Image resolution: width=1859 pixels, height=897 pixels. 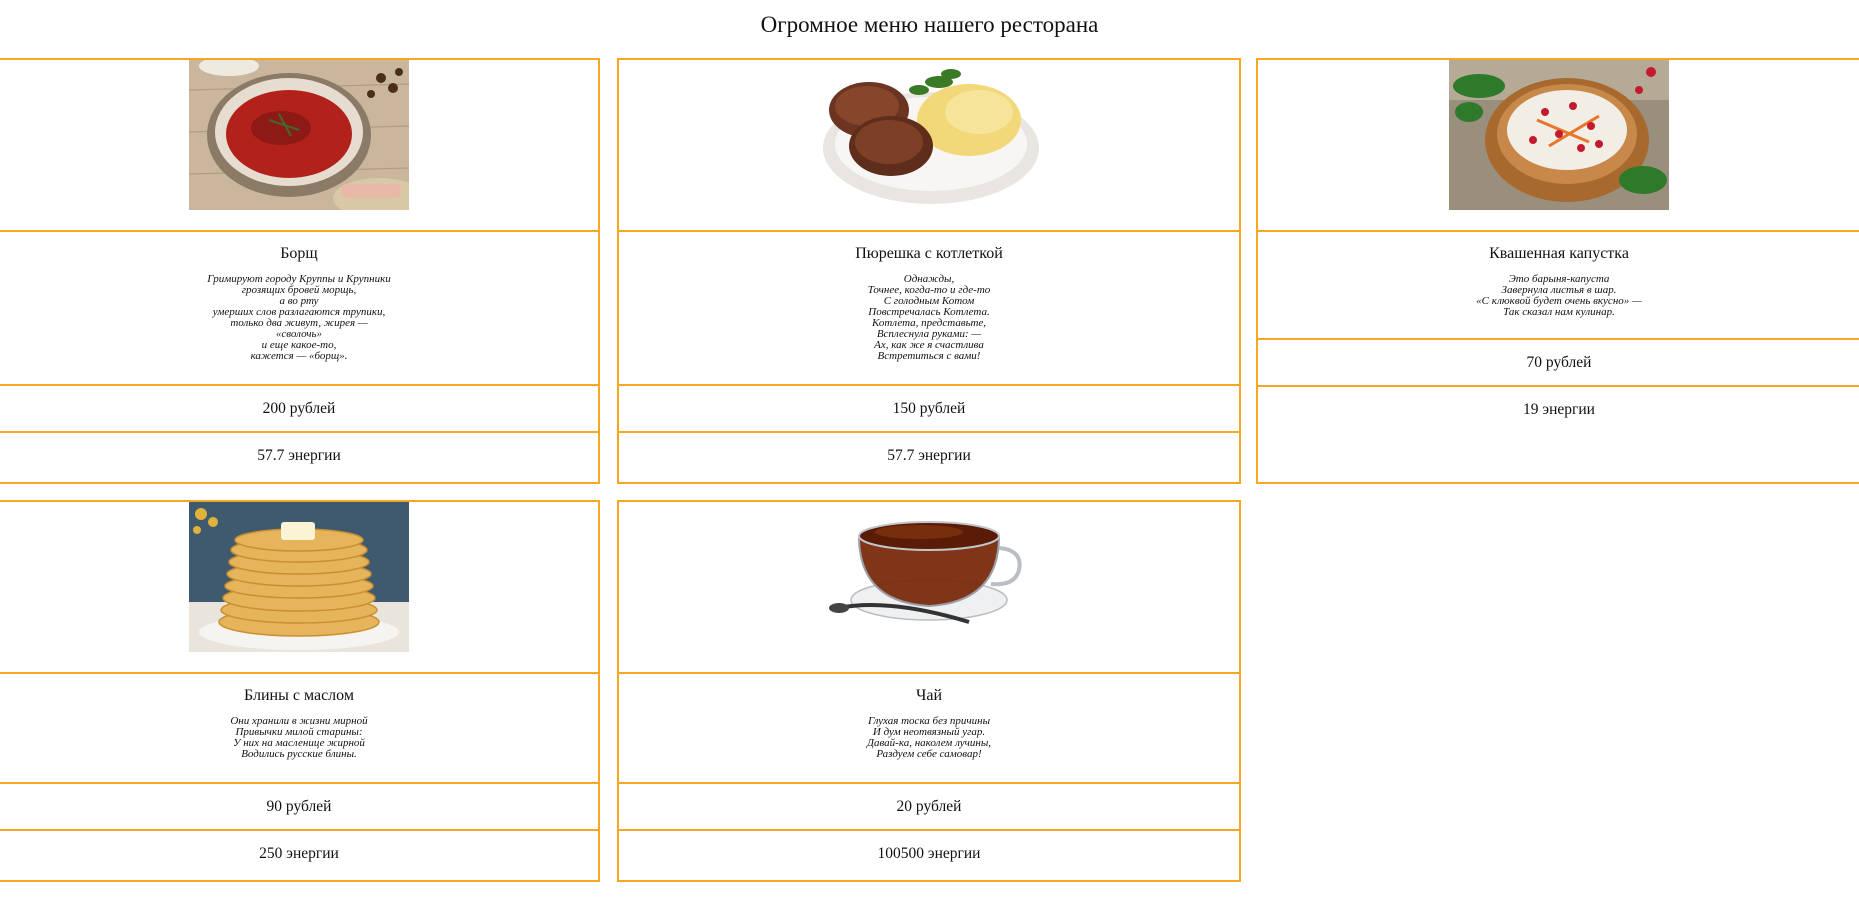 What do you see at coordinates (299, 253) in the screenshot?
I see `dish-name: Борщ` at bounding box center [299, 253].